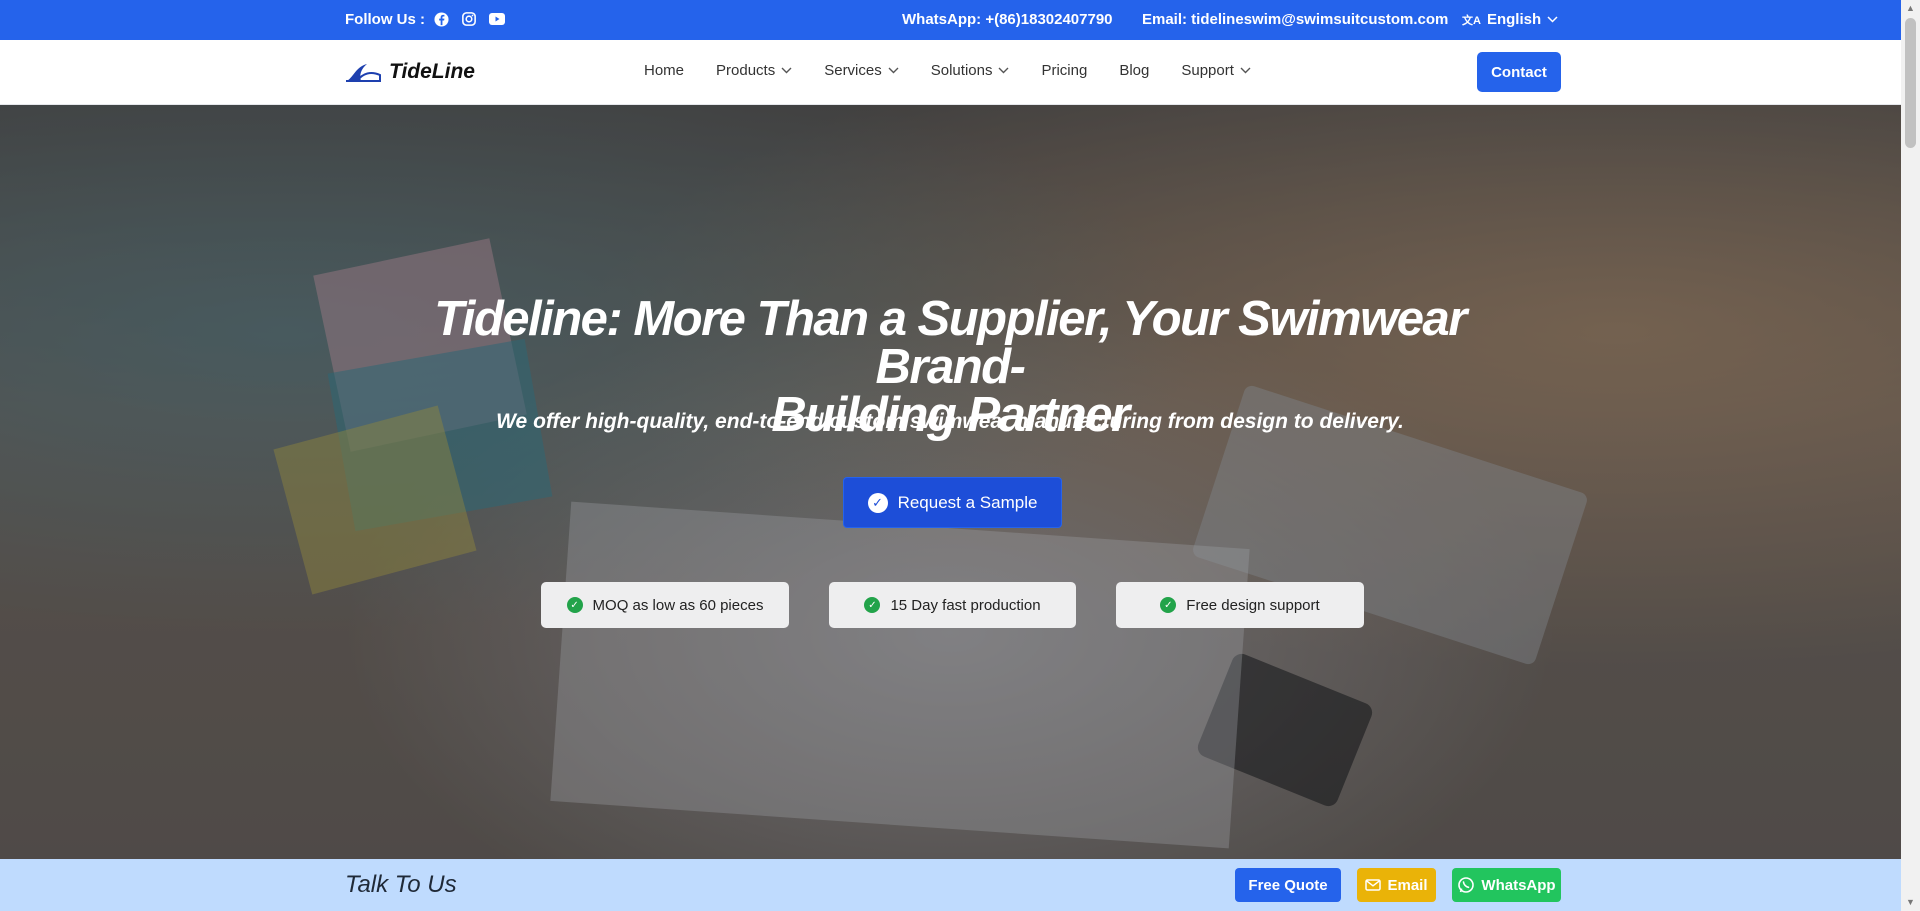 This screenshot has height=911, width=1920. I want to click on scroll-down-arrow-icon: ▼, so click(1910, 902).